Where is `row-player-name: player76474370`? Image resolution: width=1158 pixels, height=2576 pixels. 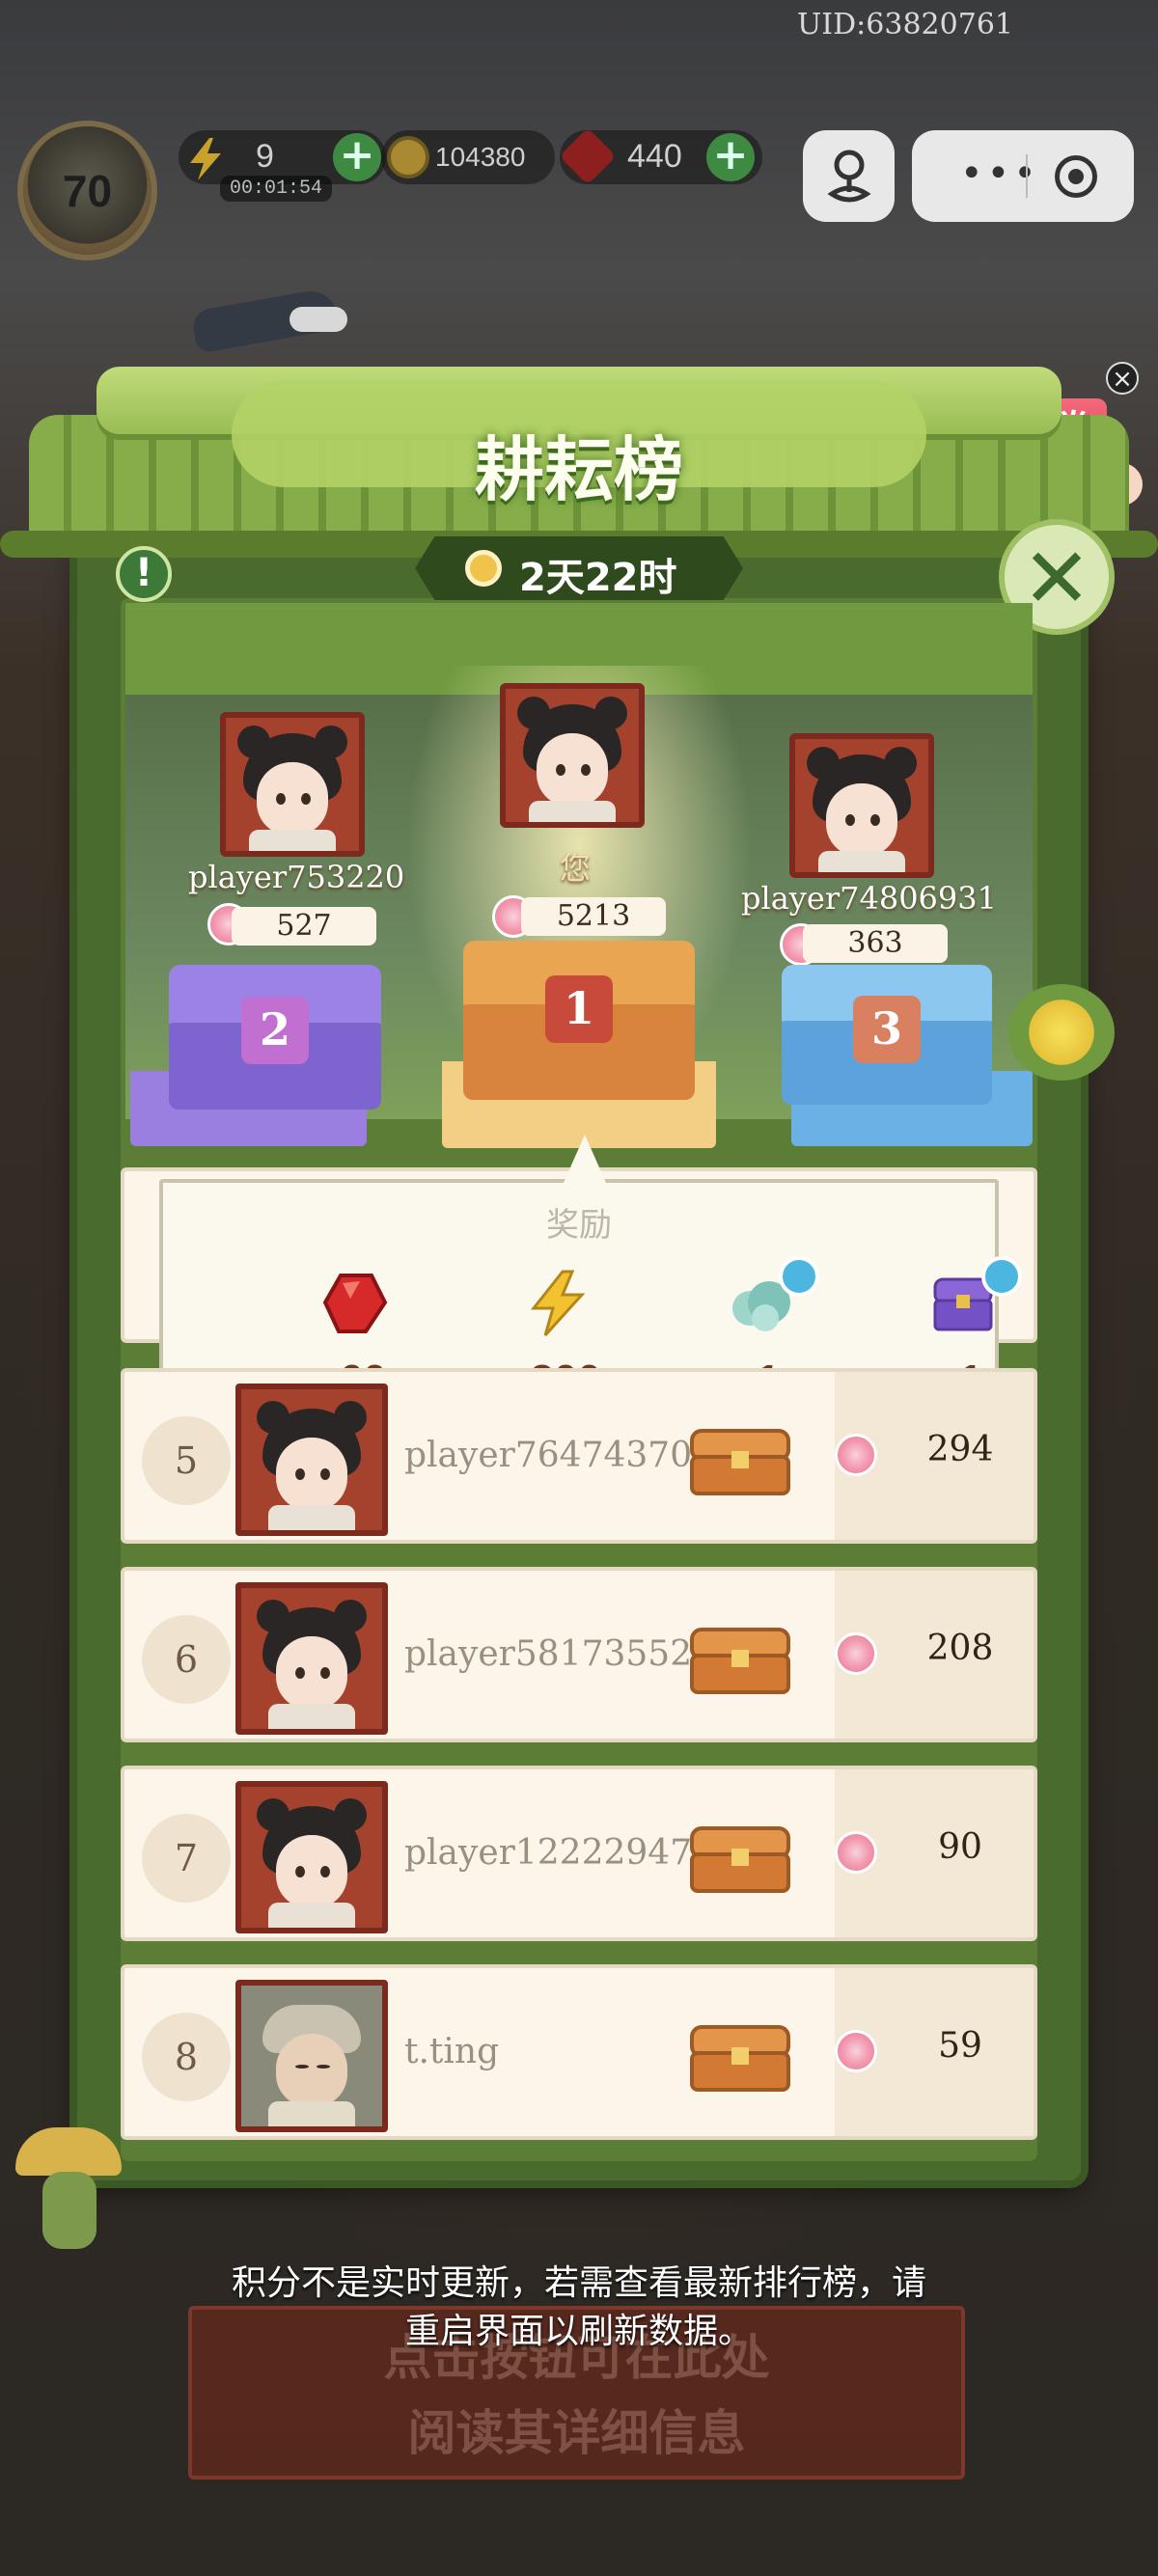
row-player-name: player76474370 is located at coordinates (548, 1456).